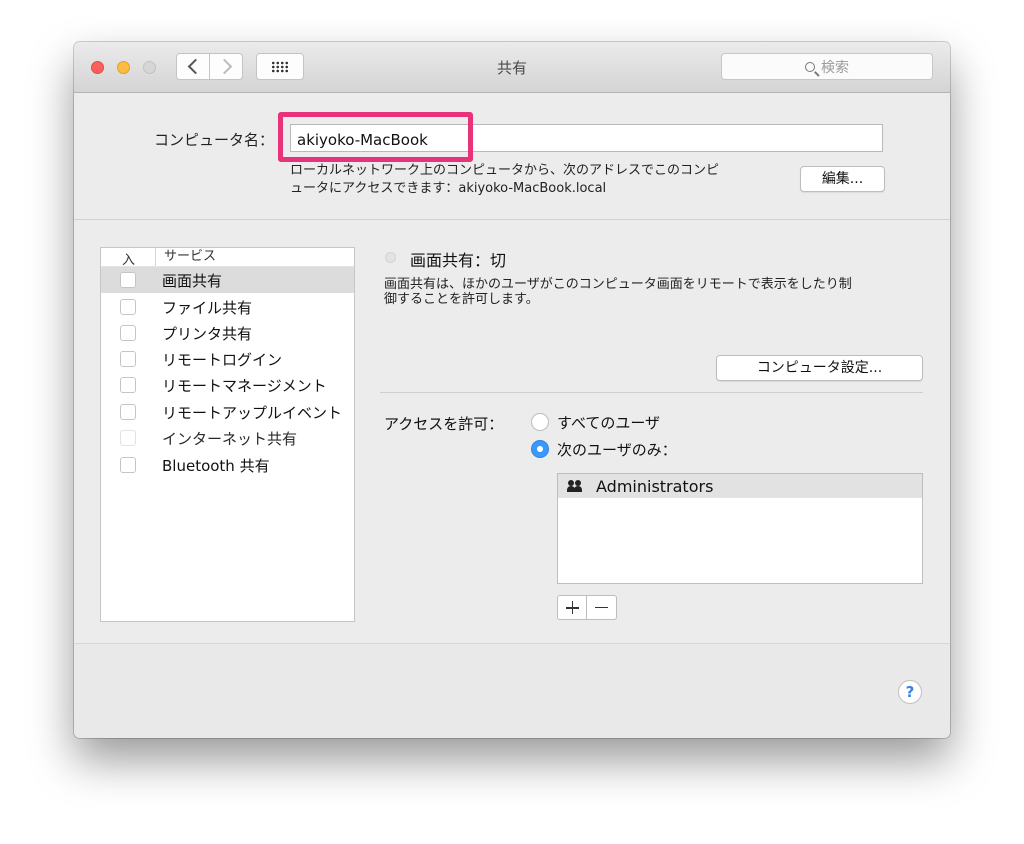 The width and height of the screenshot is (1024, 844). Describe the element at coordinates (222, 360) in the screenshot. I see `service-label: リモートログイン` at that location.